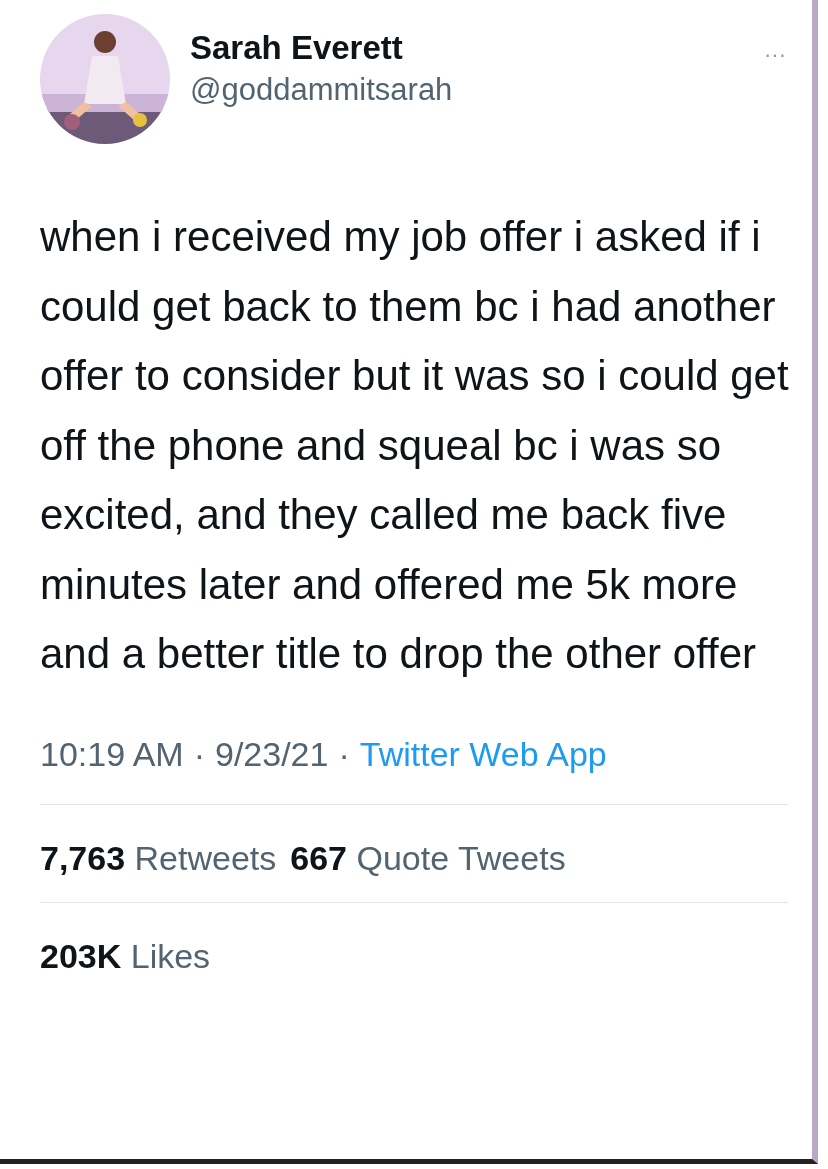 The height and width of the screenshot is (1169, 828). I want to click on author-name: Sarah Everett, so click(321, 48).